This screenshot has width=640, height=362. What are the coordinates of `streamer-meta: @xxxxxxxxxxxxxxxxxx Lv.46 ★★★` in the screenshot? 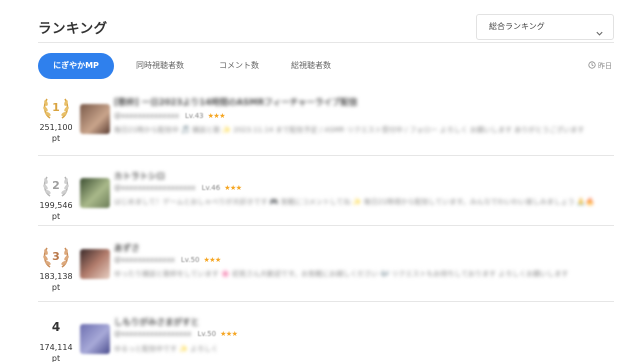 It's located at (178, 188).